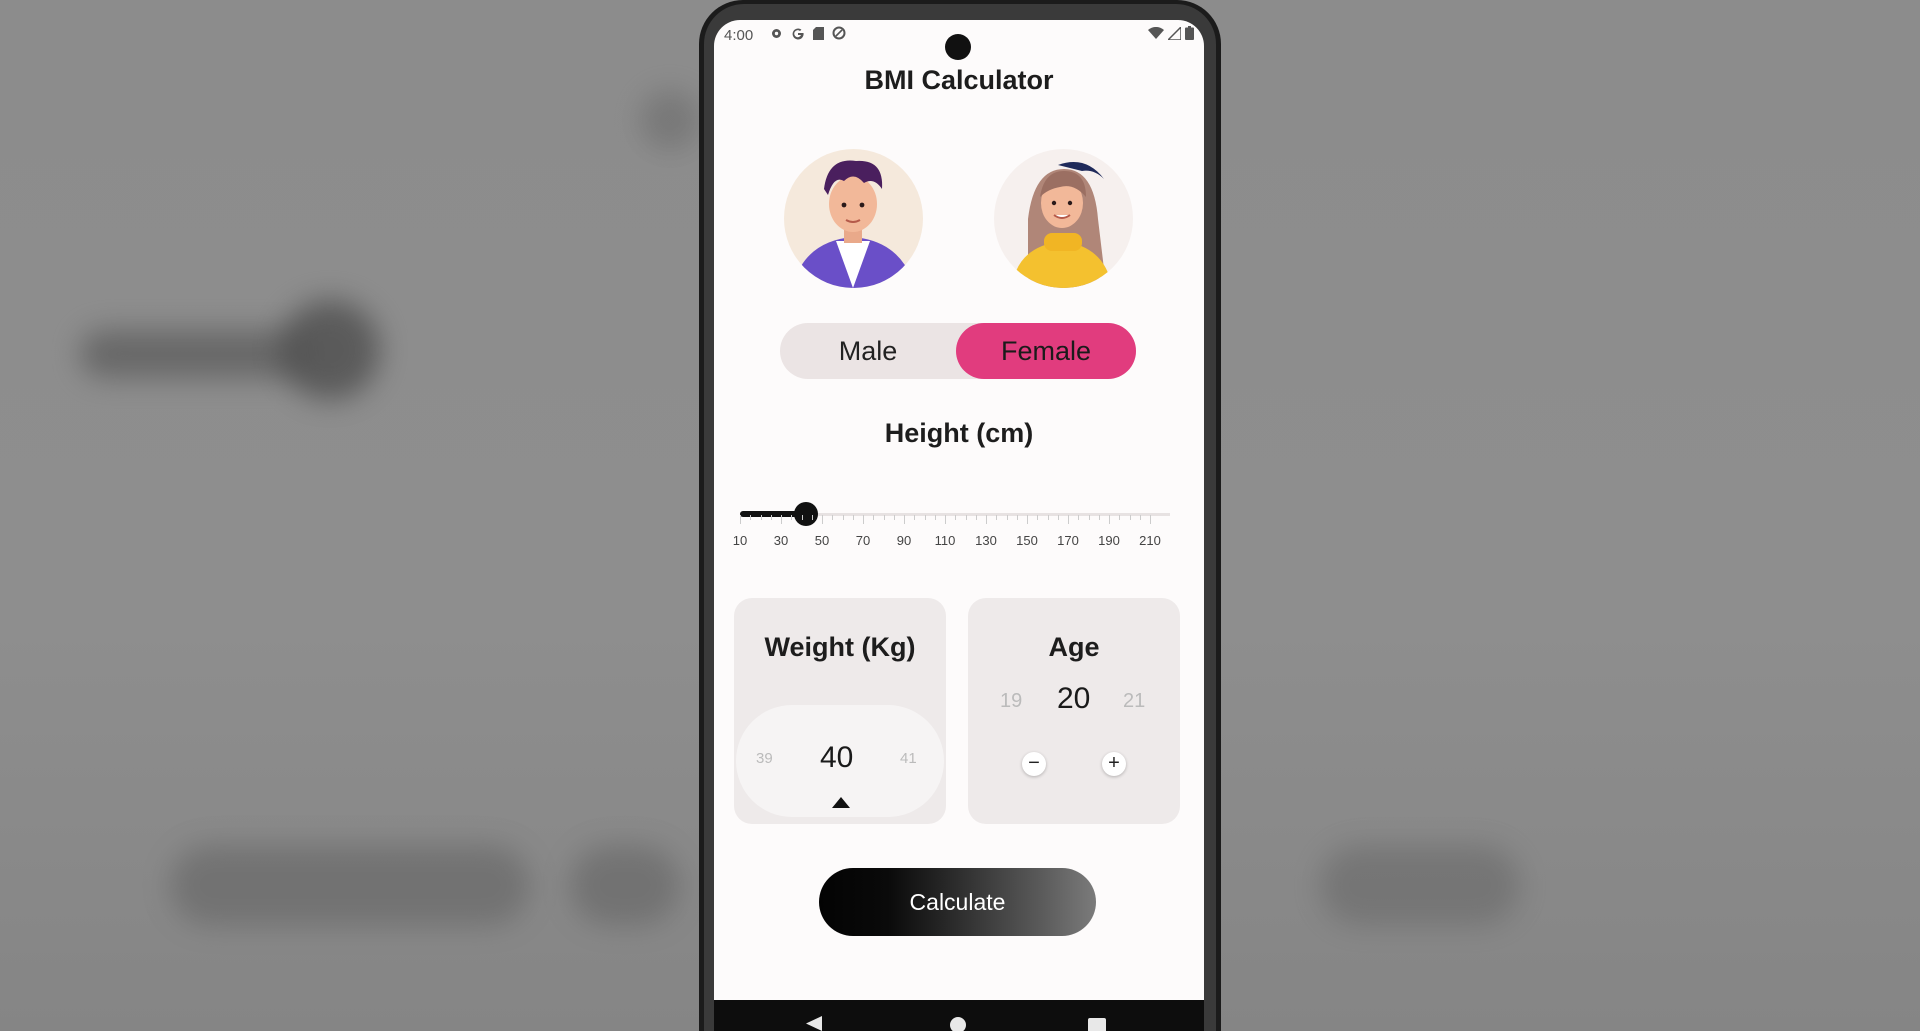 This screenshot has height=1031, width=1920. Describe the element at coordinates (818, 33) in the screenshot. I see `sd-card-icon` at that location.